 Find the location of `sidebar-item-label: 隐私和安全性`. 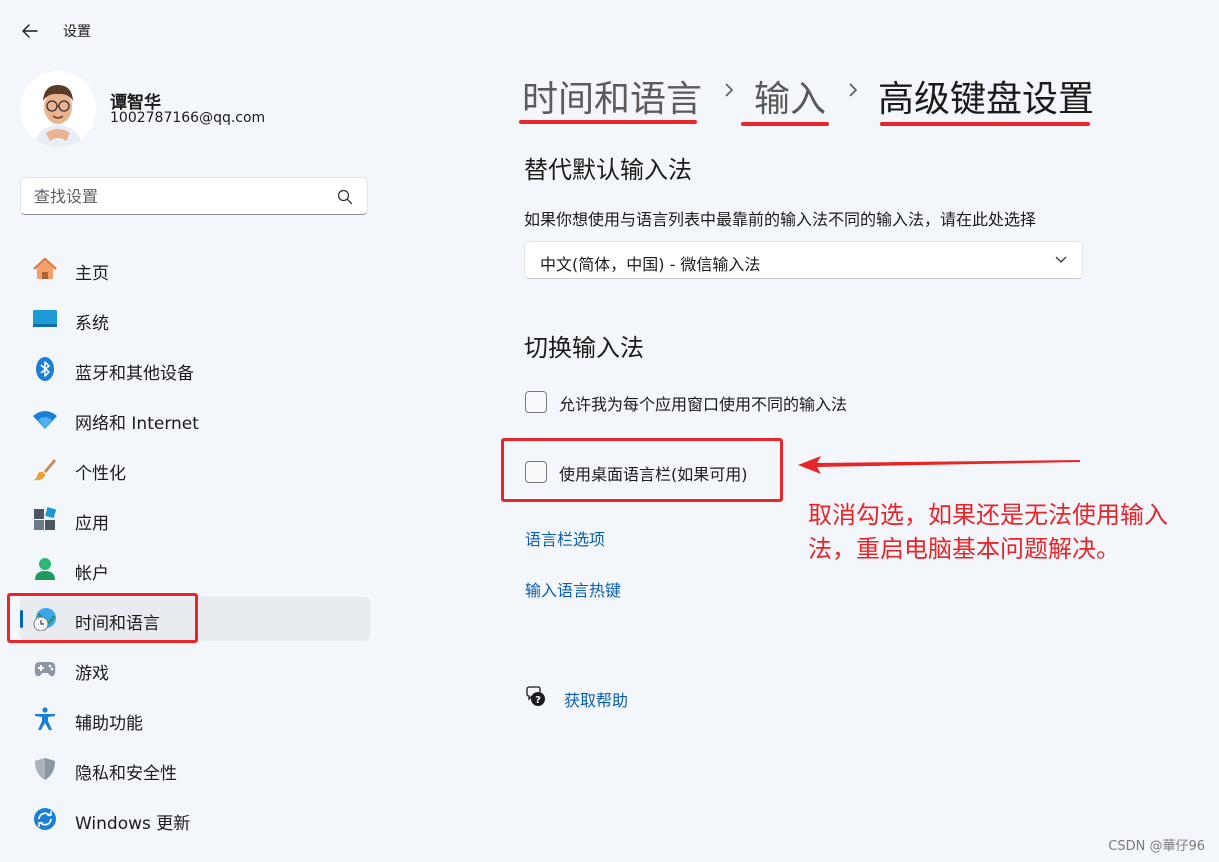

sidebar-item-label: 隐私和安全性 is located at coordinates (126, 774).